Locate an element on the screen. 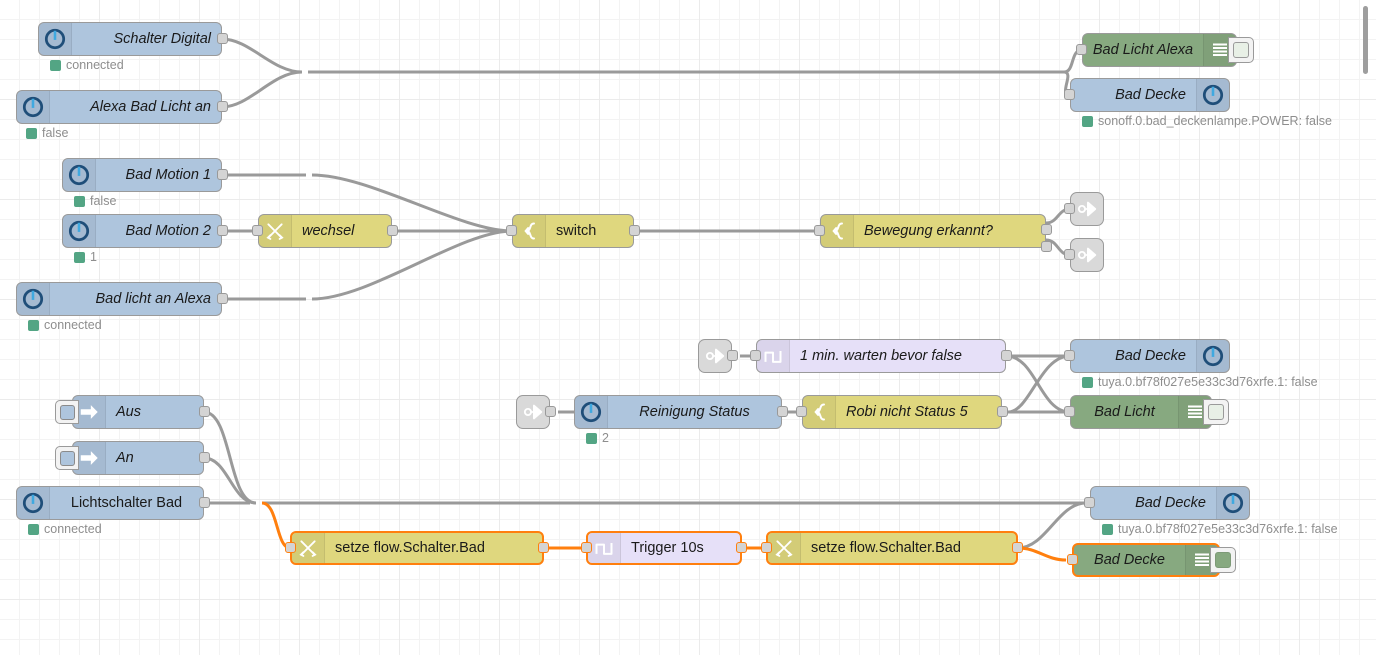 Image resolution: width=1376 pixels, height=655 pixels. node-label: Bad Motion 1 is located at coordinates (168, 175).